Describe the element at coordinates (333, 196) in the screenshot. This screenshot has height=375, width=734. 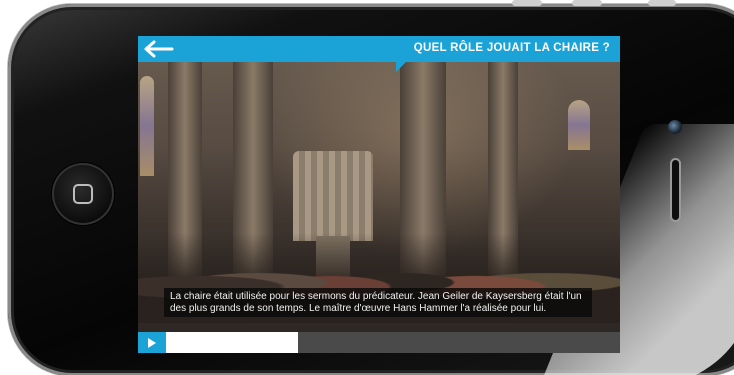
I see `pulpit` at that location.